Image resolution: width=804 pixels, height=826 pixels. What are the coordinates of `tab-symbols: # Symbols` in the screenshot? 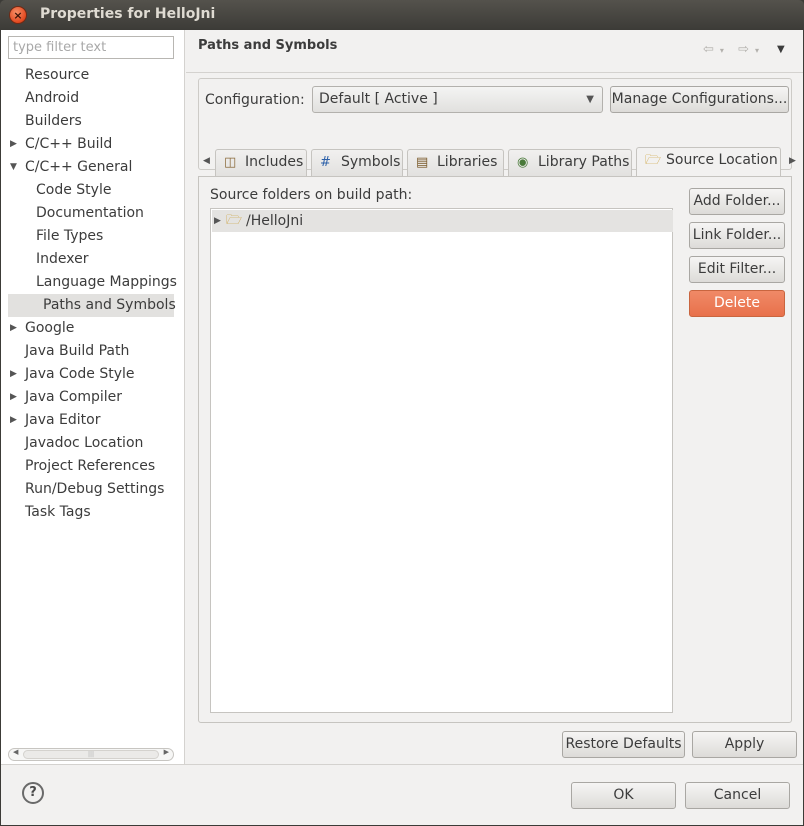 It's located at (357, 162).